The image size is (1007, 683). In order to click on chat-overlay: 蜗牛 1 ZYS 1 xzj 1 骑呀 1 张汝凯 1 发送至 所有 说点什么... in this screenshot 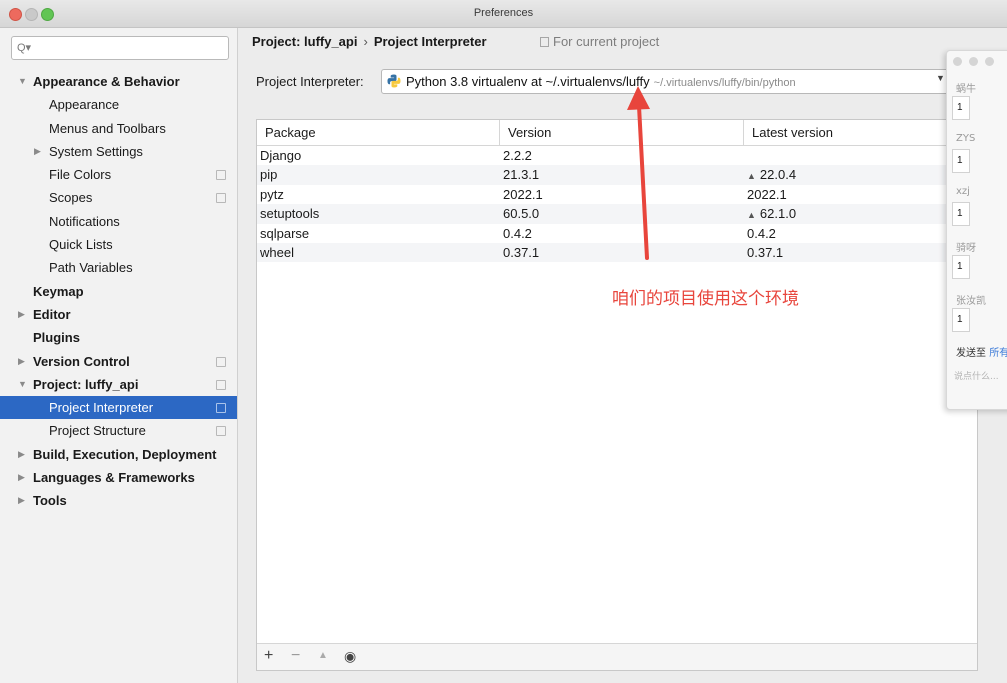, I will do `click(976, 230)`.